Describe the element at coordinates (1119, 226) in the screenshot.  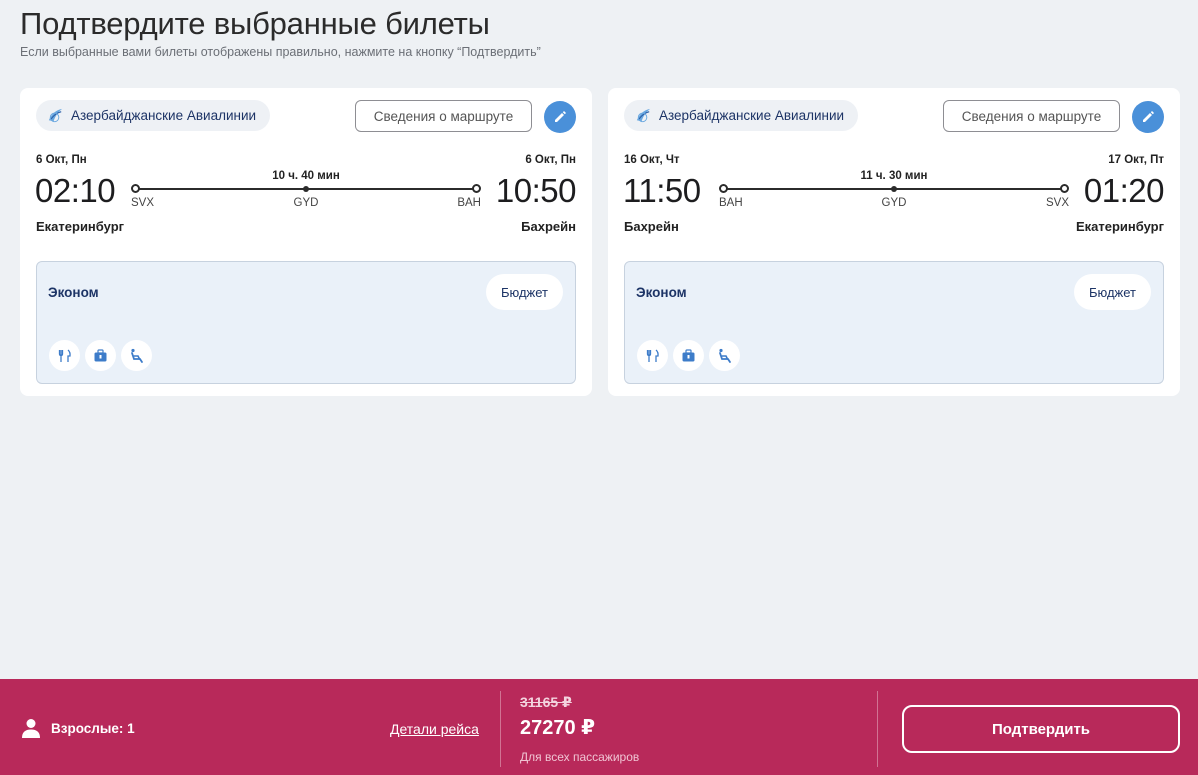
I see `arrival-city: Екатеринбург` at that location.